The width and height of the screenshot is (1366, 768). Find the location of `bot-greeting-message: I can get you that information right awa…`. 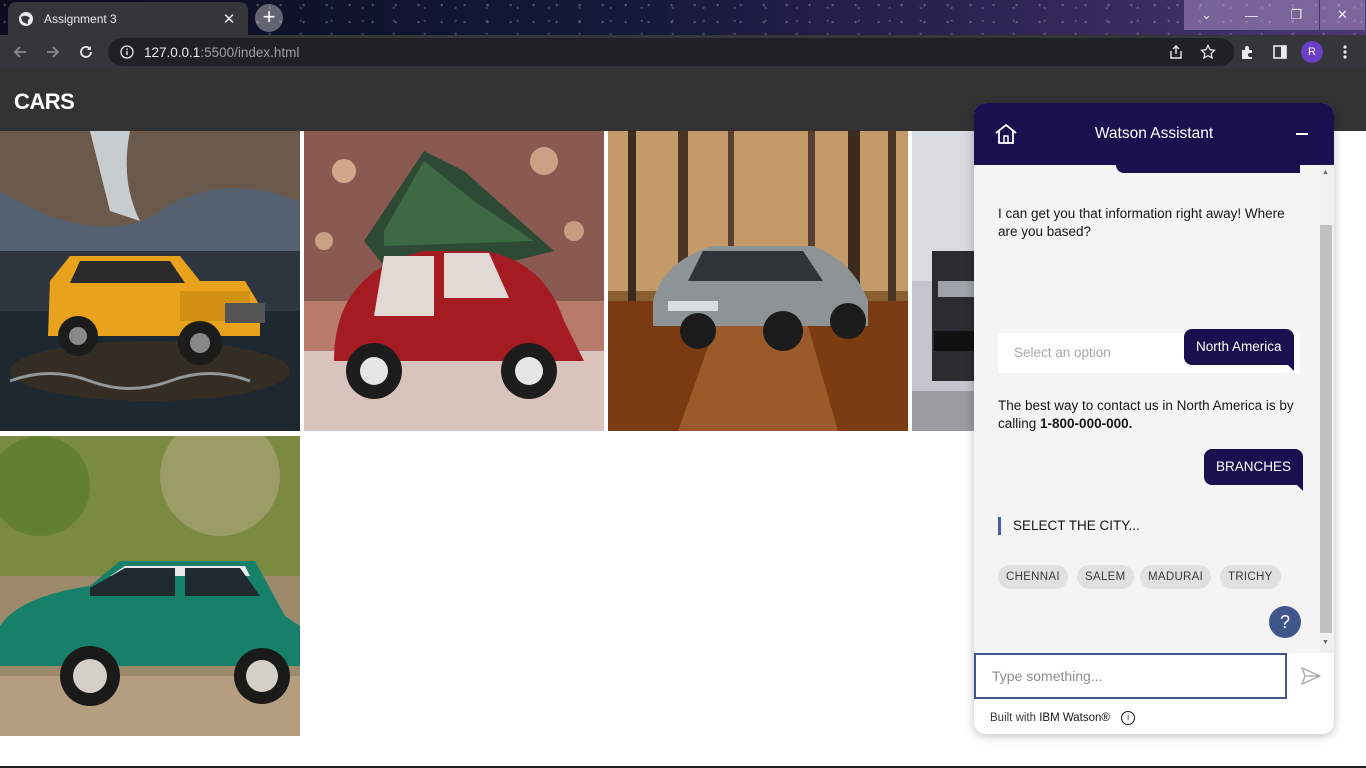

bot-greeting-message: I can get you that information right awa… is located at coordinates (1141, 222).